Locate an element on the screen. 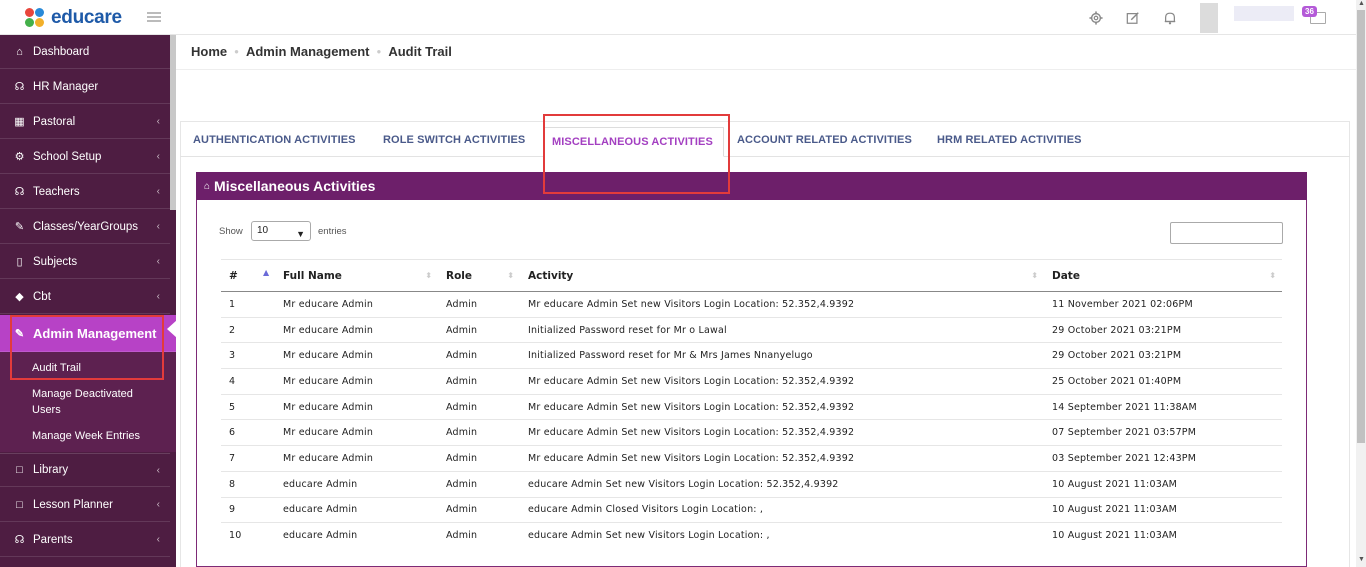 The height and width of the screenshot is (567, 1366). breadcrumb-home: Home is located at coordinates (209, 51).